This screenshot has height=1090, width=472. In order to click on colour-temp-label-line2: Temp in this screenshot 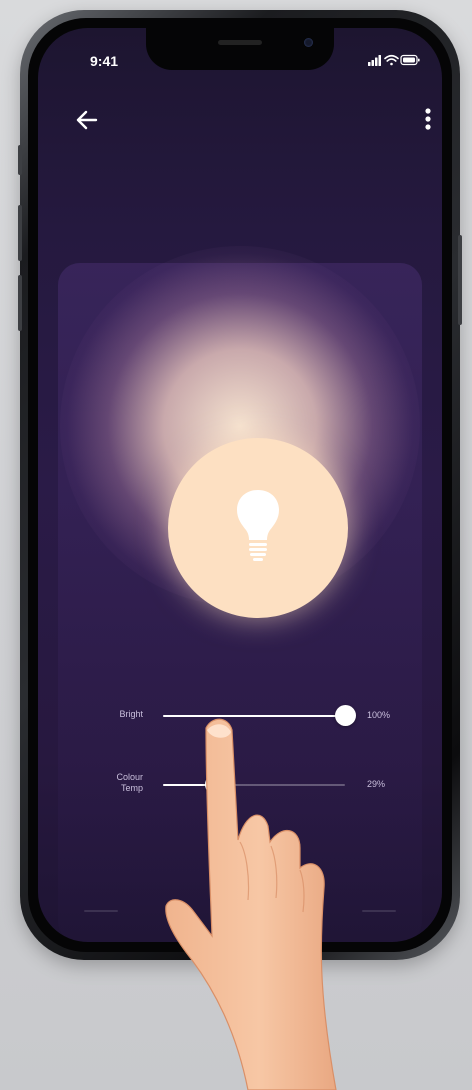, I will do `click(131, 788)`.